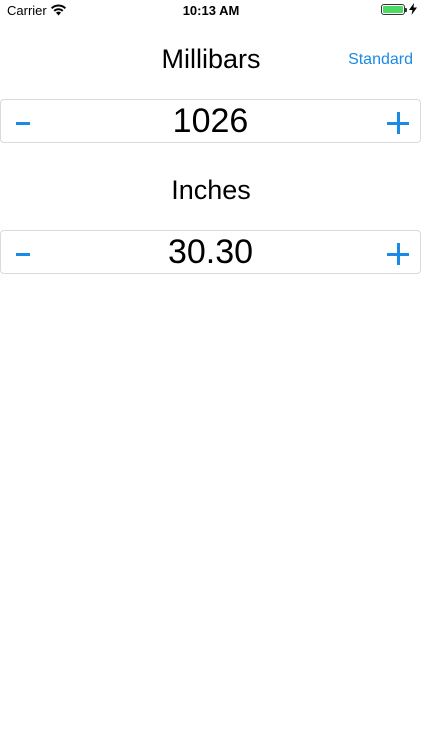  I want to click on inches-stepper: 30.30, so click(210, 252).